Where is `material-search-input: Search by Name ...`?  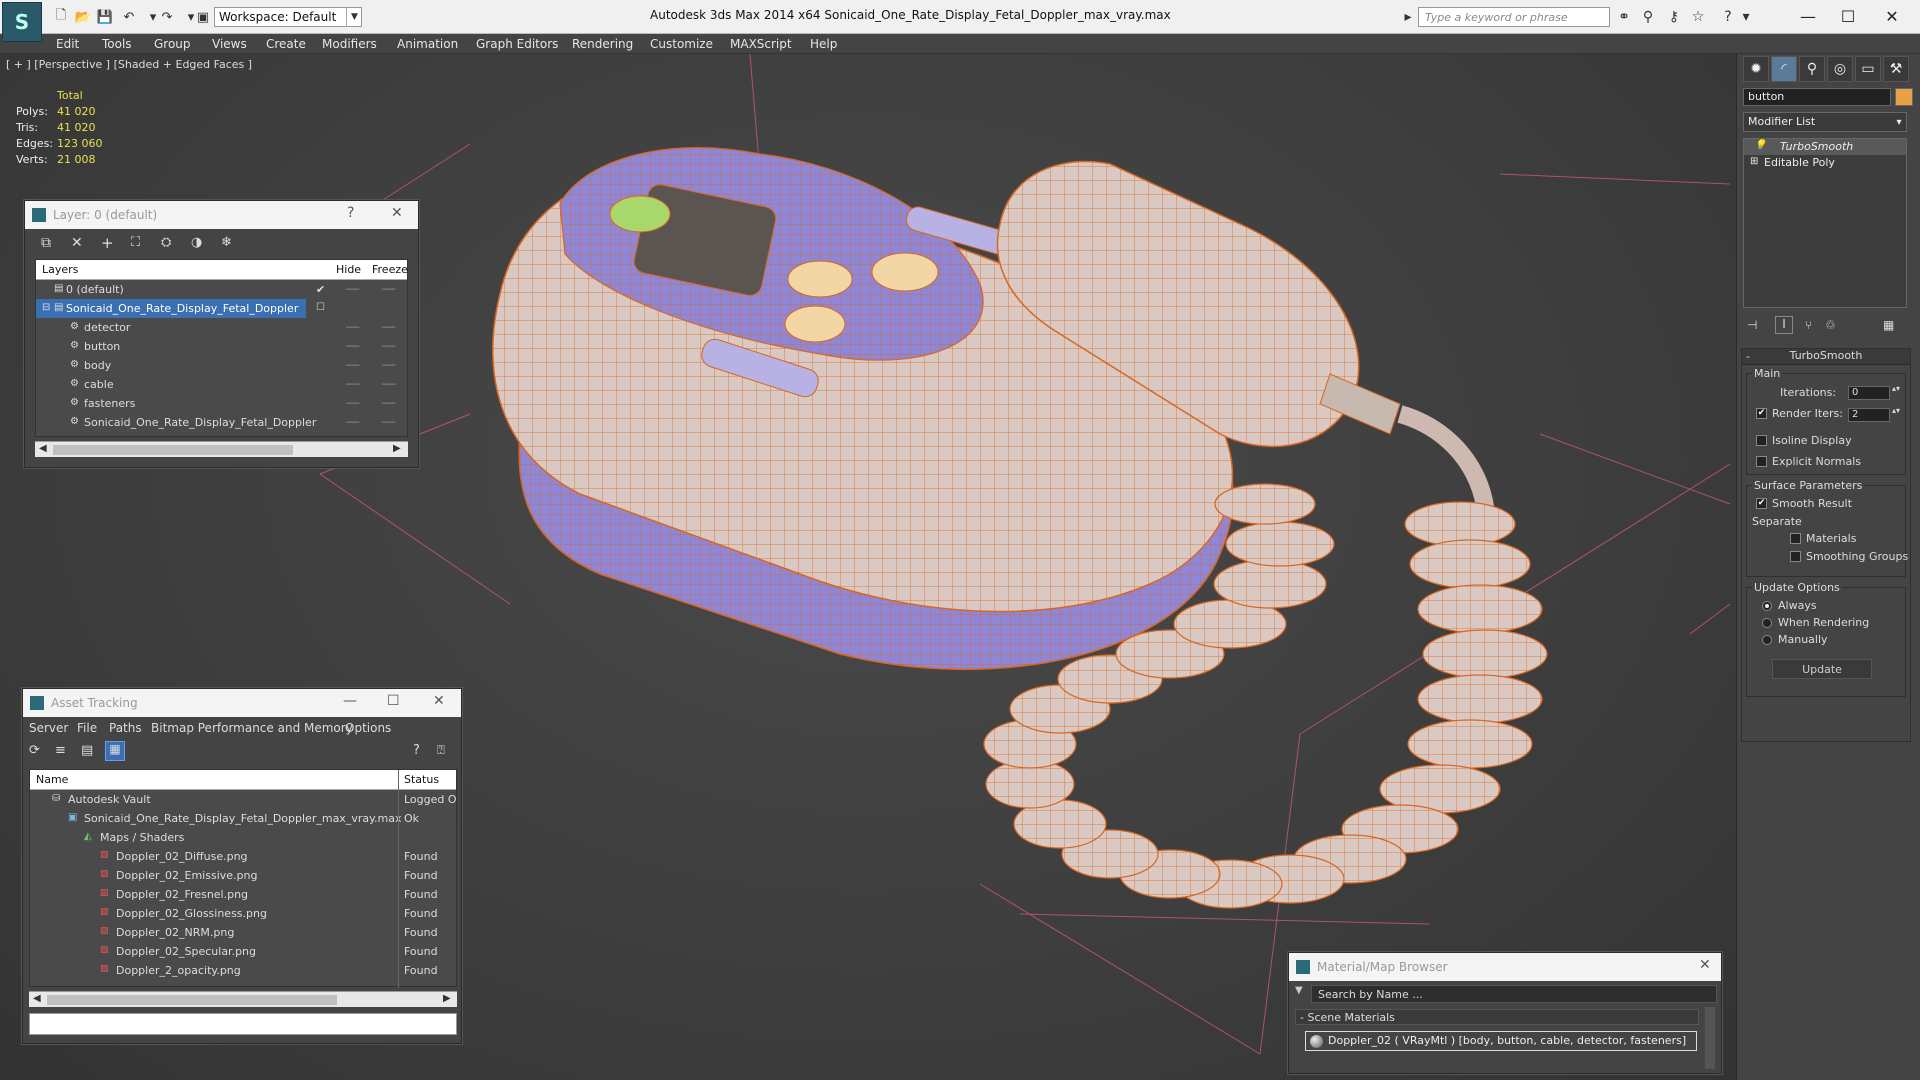
material-search-input: Search by Name ... is located at coordinates (1514, 994).